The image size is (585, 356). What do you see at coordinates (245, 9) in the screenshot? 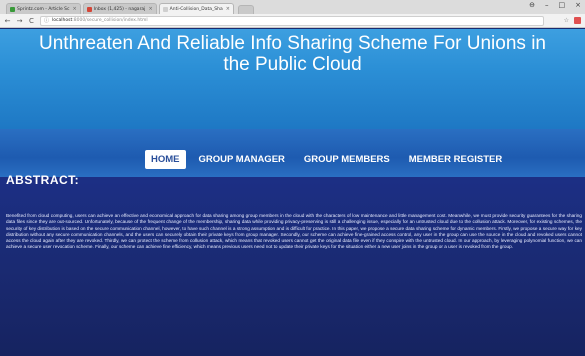
I see `new-tab-button` at bounding box center [245, 9].